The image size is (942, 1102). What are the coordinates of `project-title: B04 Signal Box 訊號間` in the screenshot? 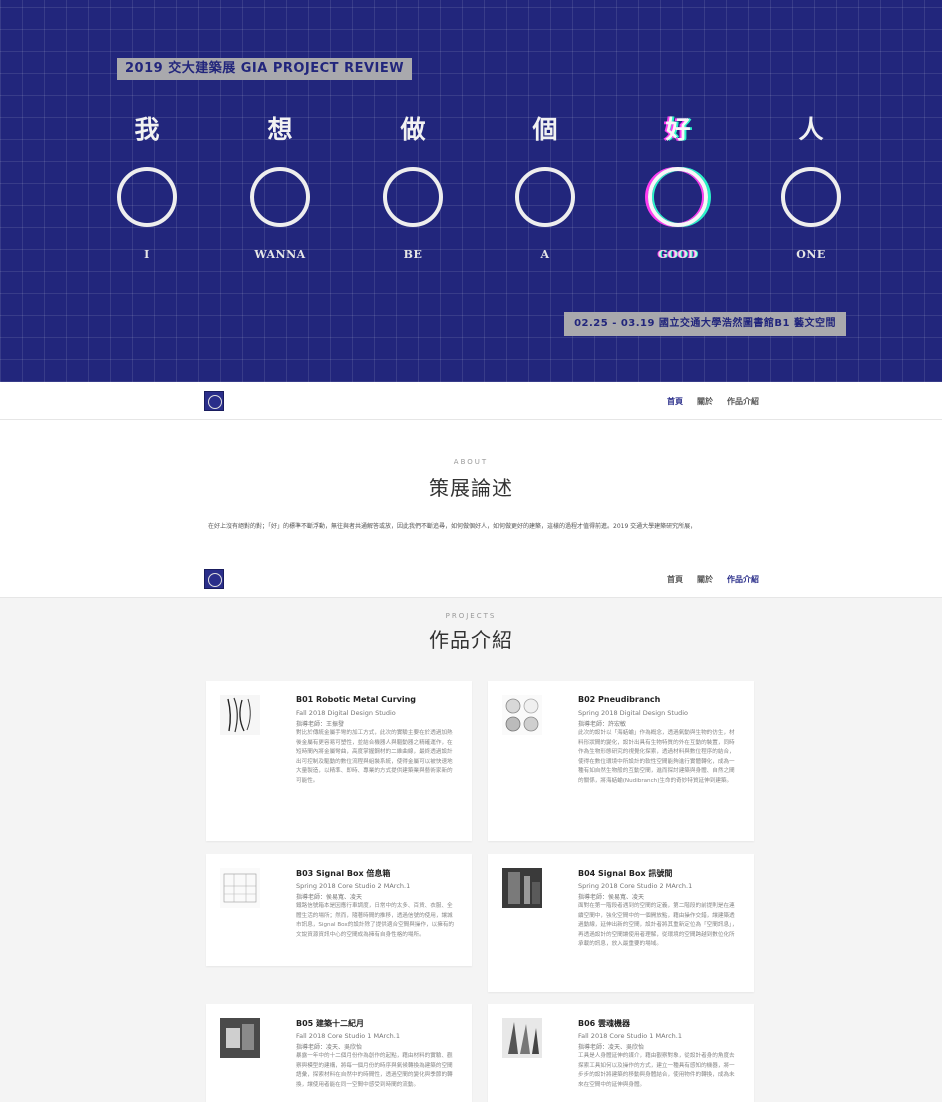 It's located at (625, 873).